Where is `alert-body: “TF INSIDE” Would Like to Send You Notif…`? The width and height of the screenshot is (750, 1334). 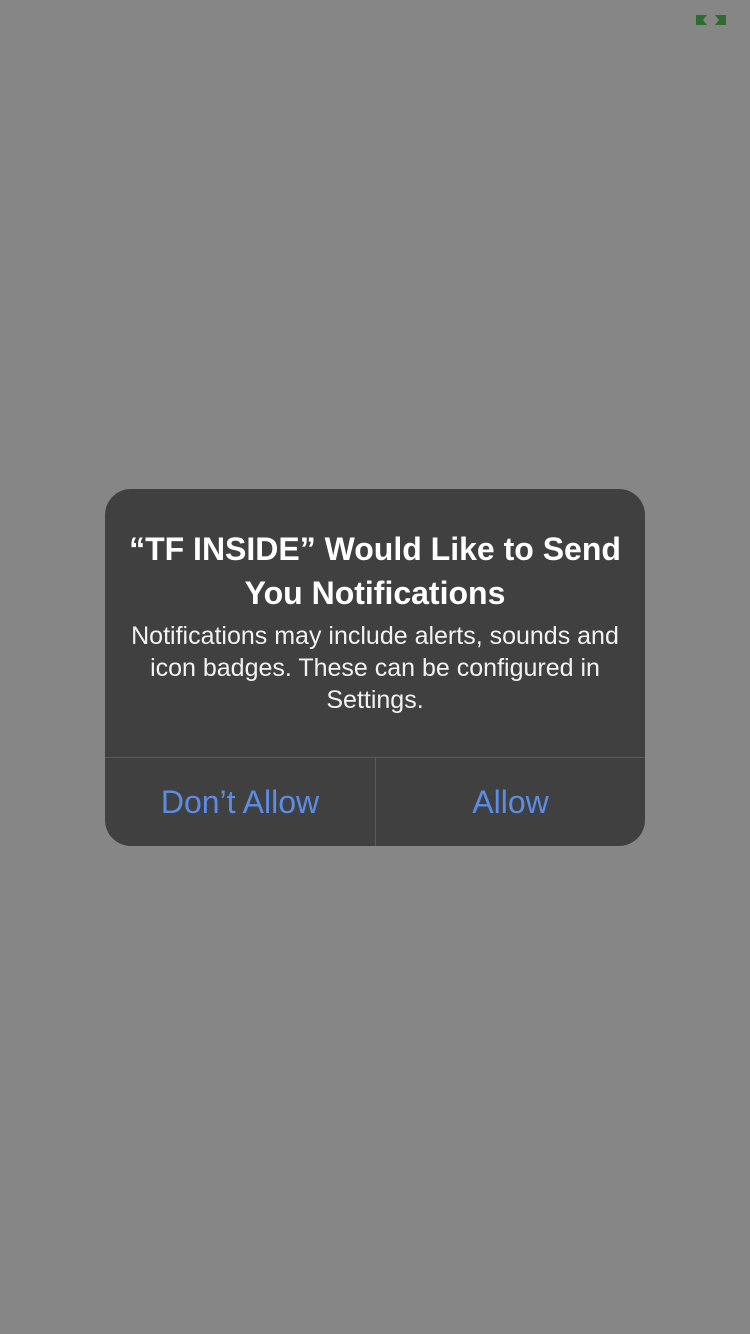
alert-body: “TF INSIDE” Would Like to Send You Notif… is located at coordinates (375, 623).